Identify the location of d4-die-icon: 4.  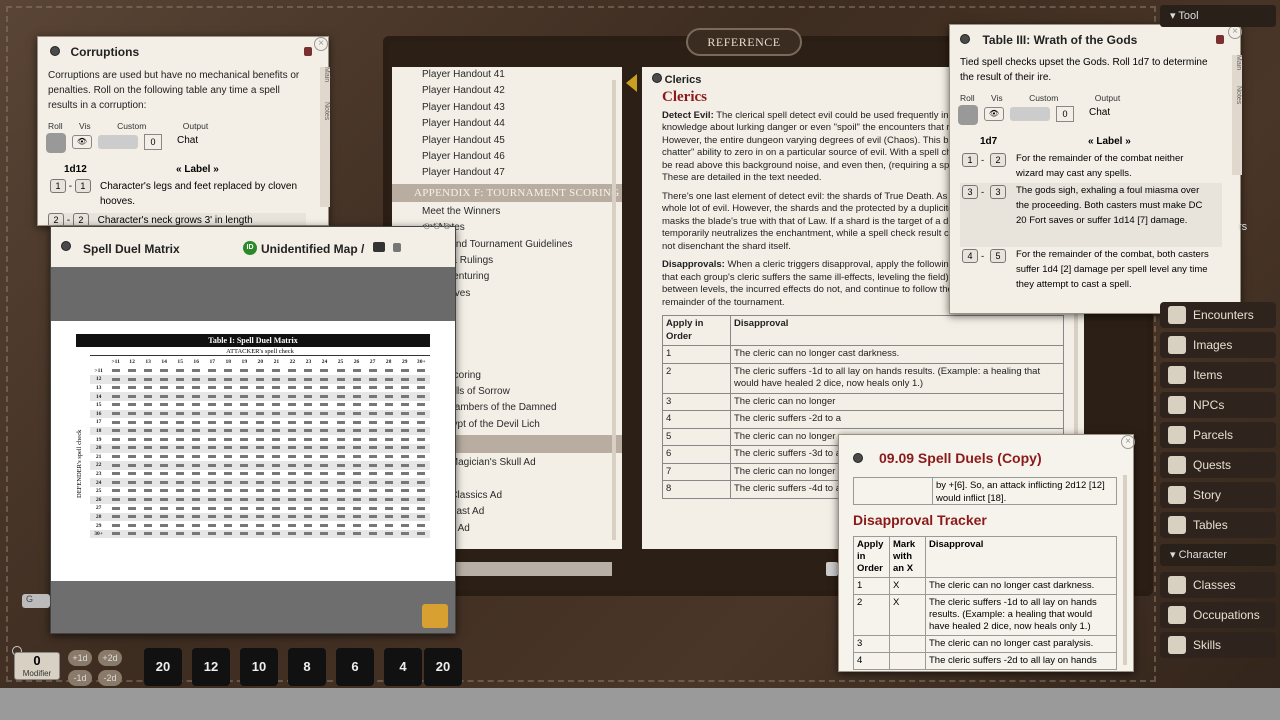
(403, 667).